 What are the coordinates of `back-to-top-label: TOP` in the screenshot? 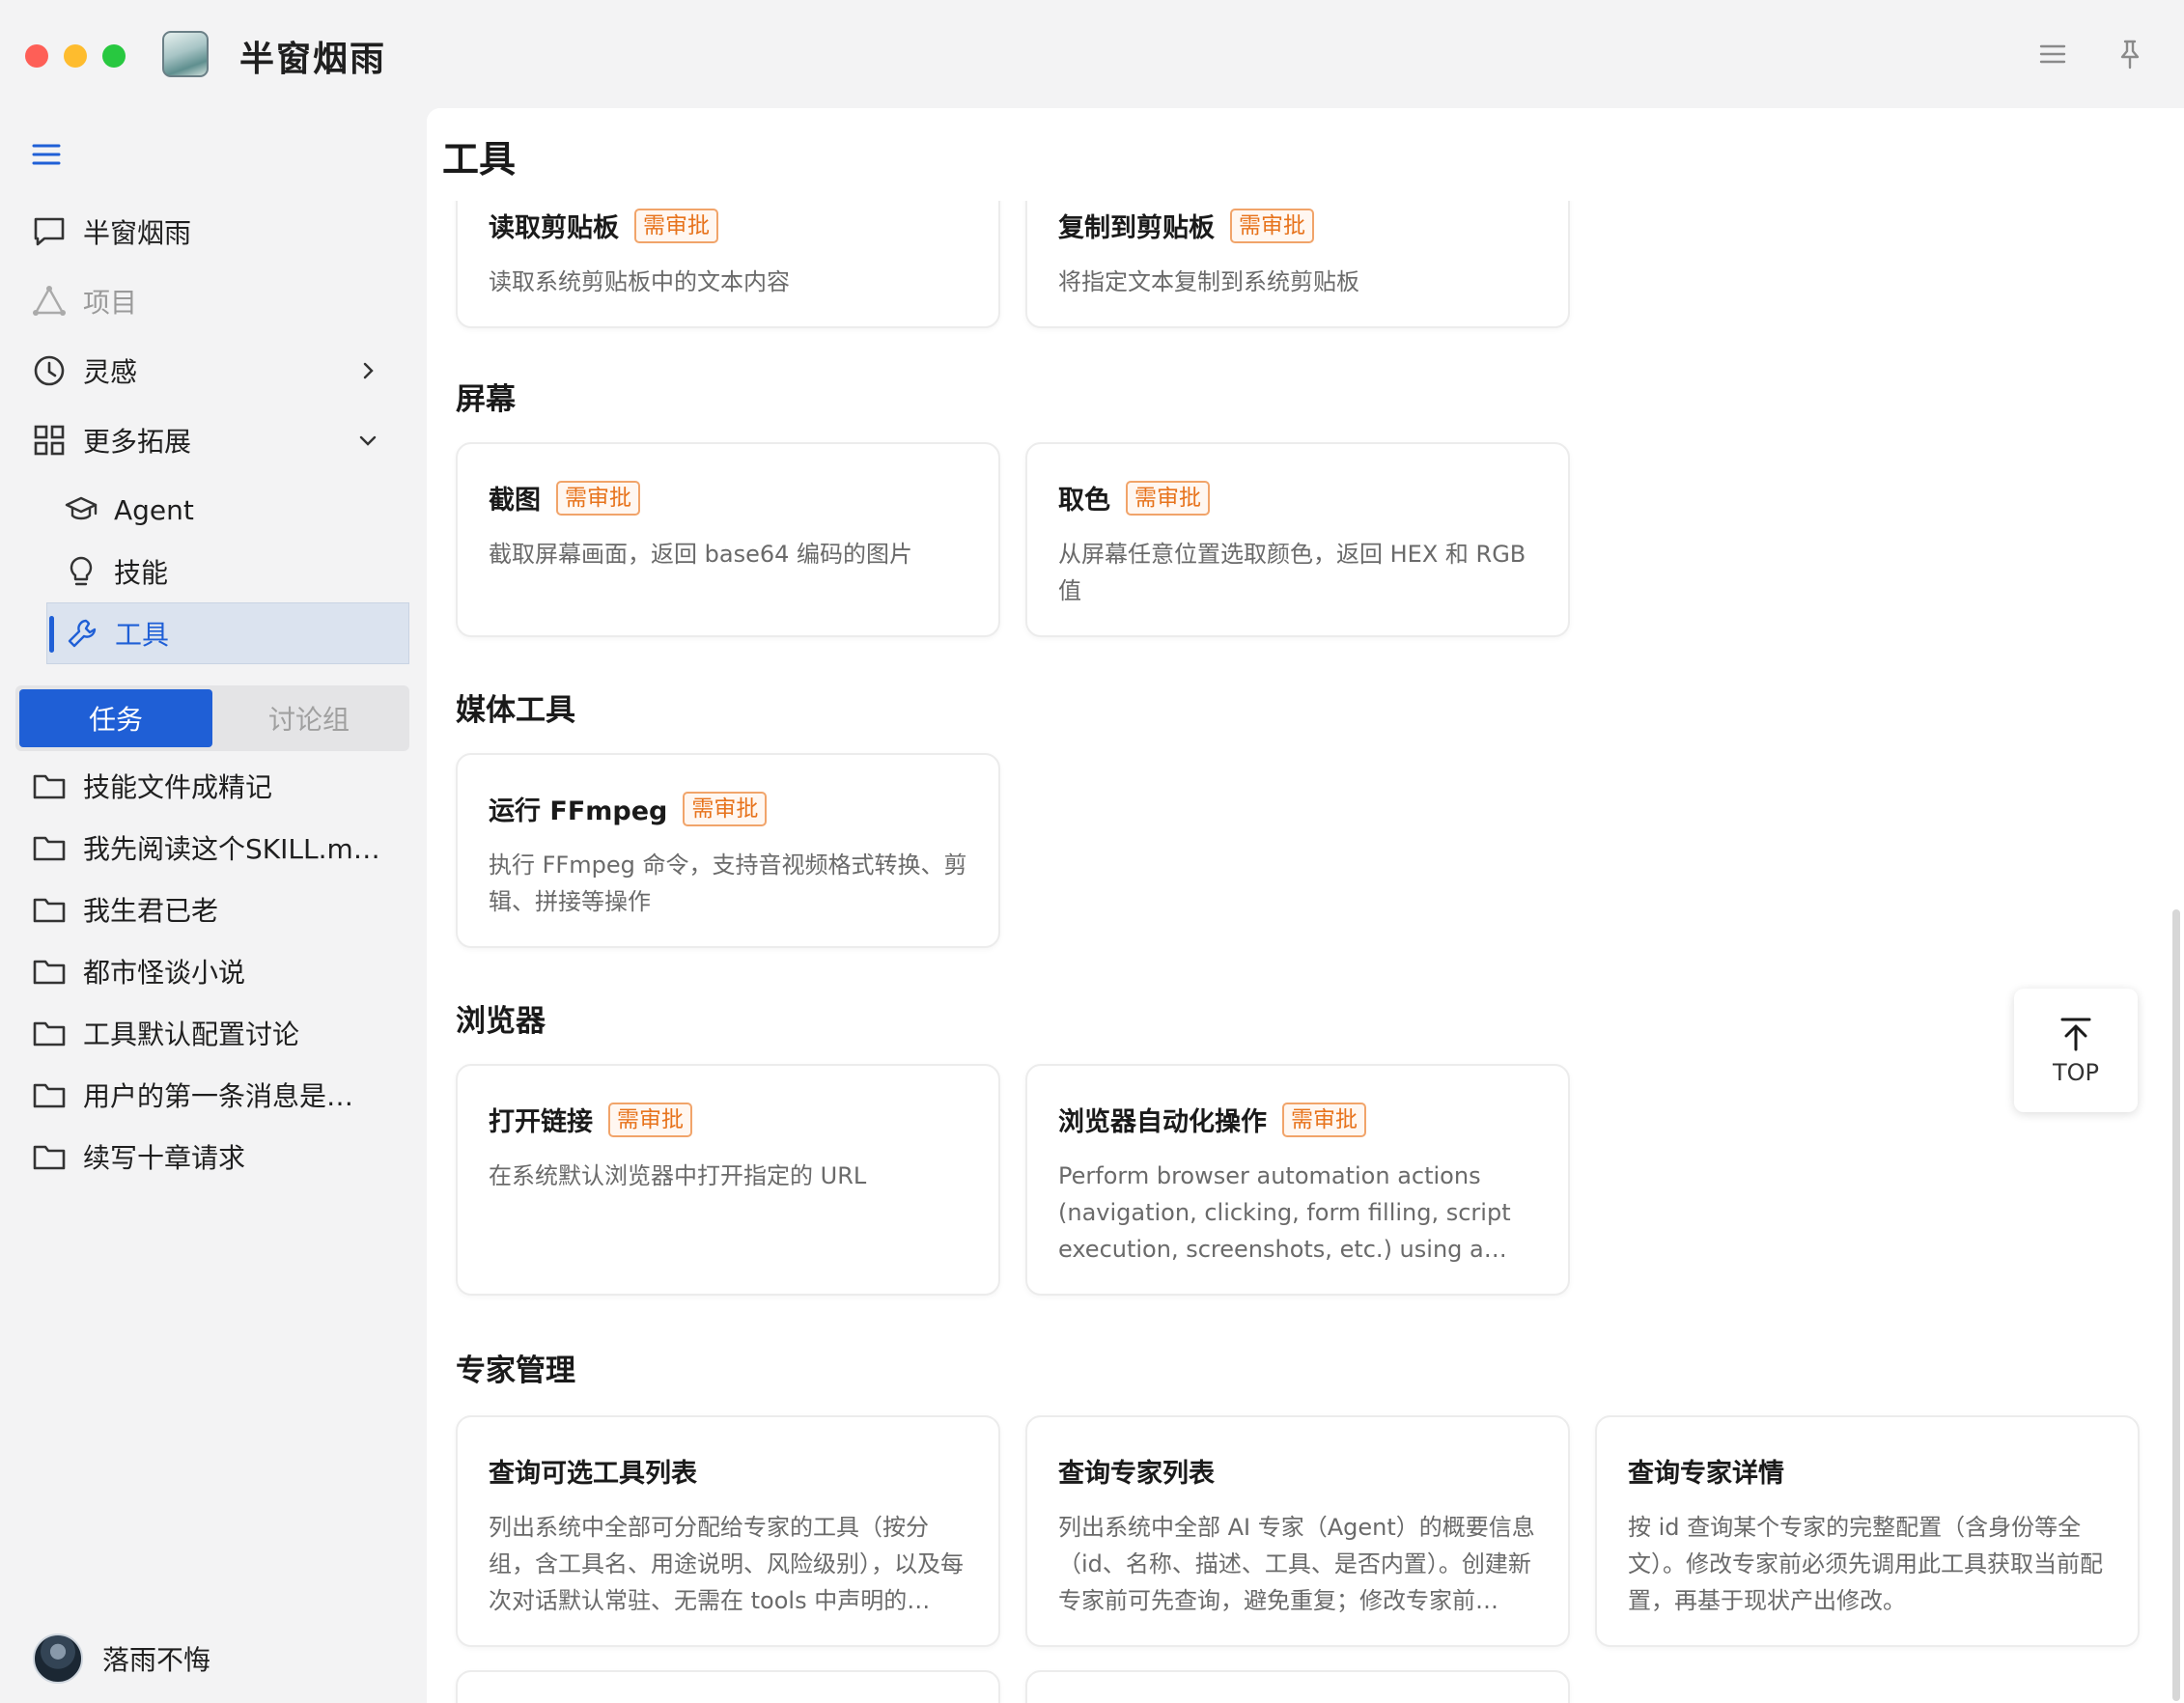 It's located at (2076, 1072).